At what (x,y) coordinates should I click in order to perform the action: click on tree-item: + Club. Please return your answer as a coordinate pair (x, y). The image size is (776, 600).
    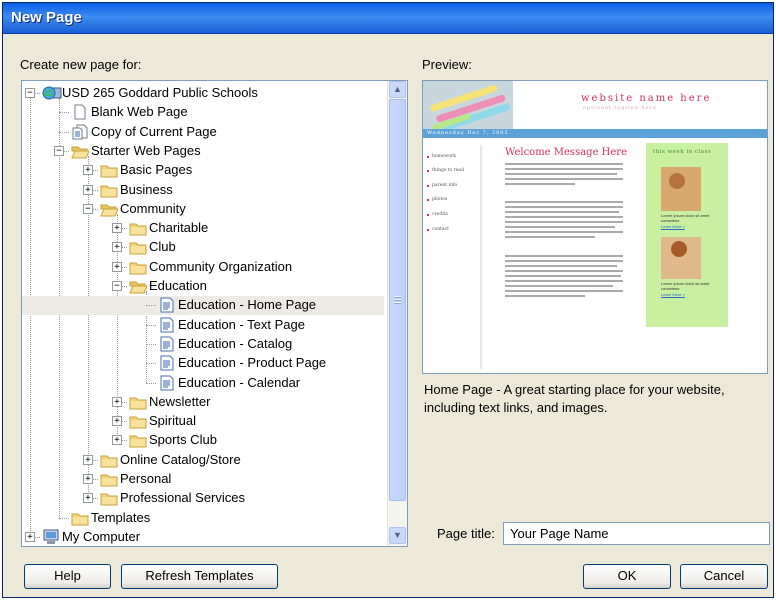
    Looking at the image, I should click on (203, 247).